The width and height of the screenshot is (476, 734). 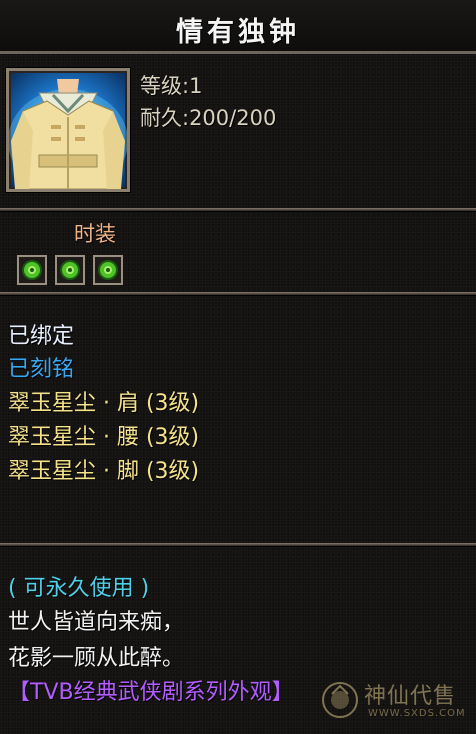 What do you see at coordinates (151, 692) in the screenshot?
I see `series-label: 【TVB经典武侠剧系列外观】` at bounding box center [151, 692].